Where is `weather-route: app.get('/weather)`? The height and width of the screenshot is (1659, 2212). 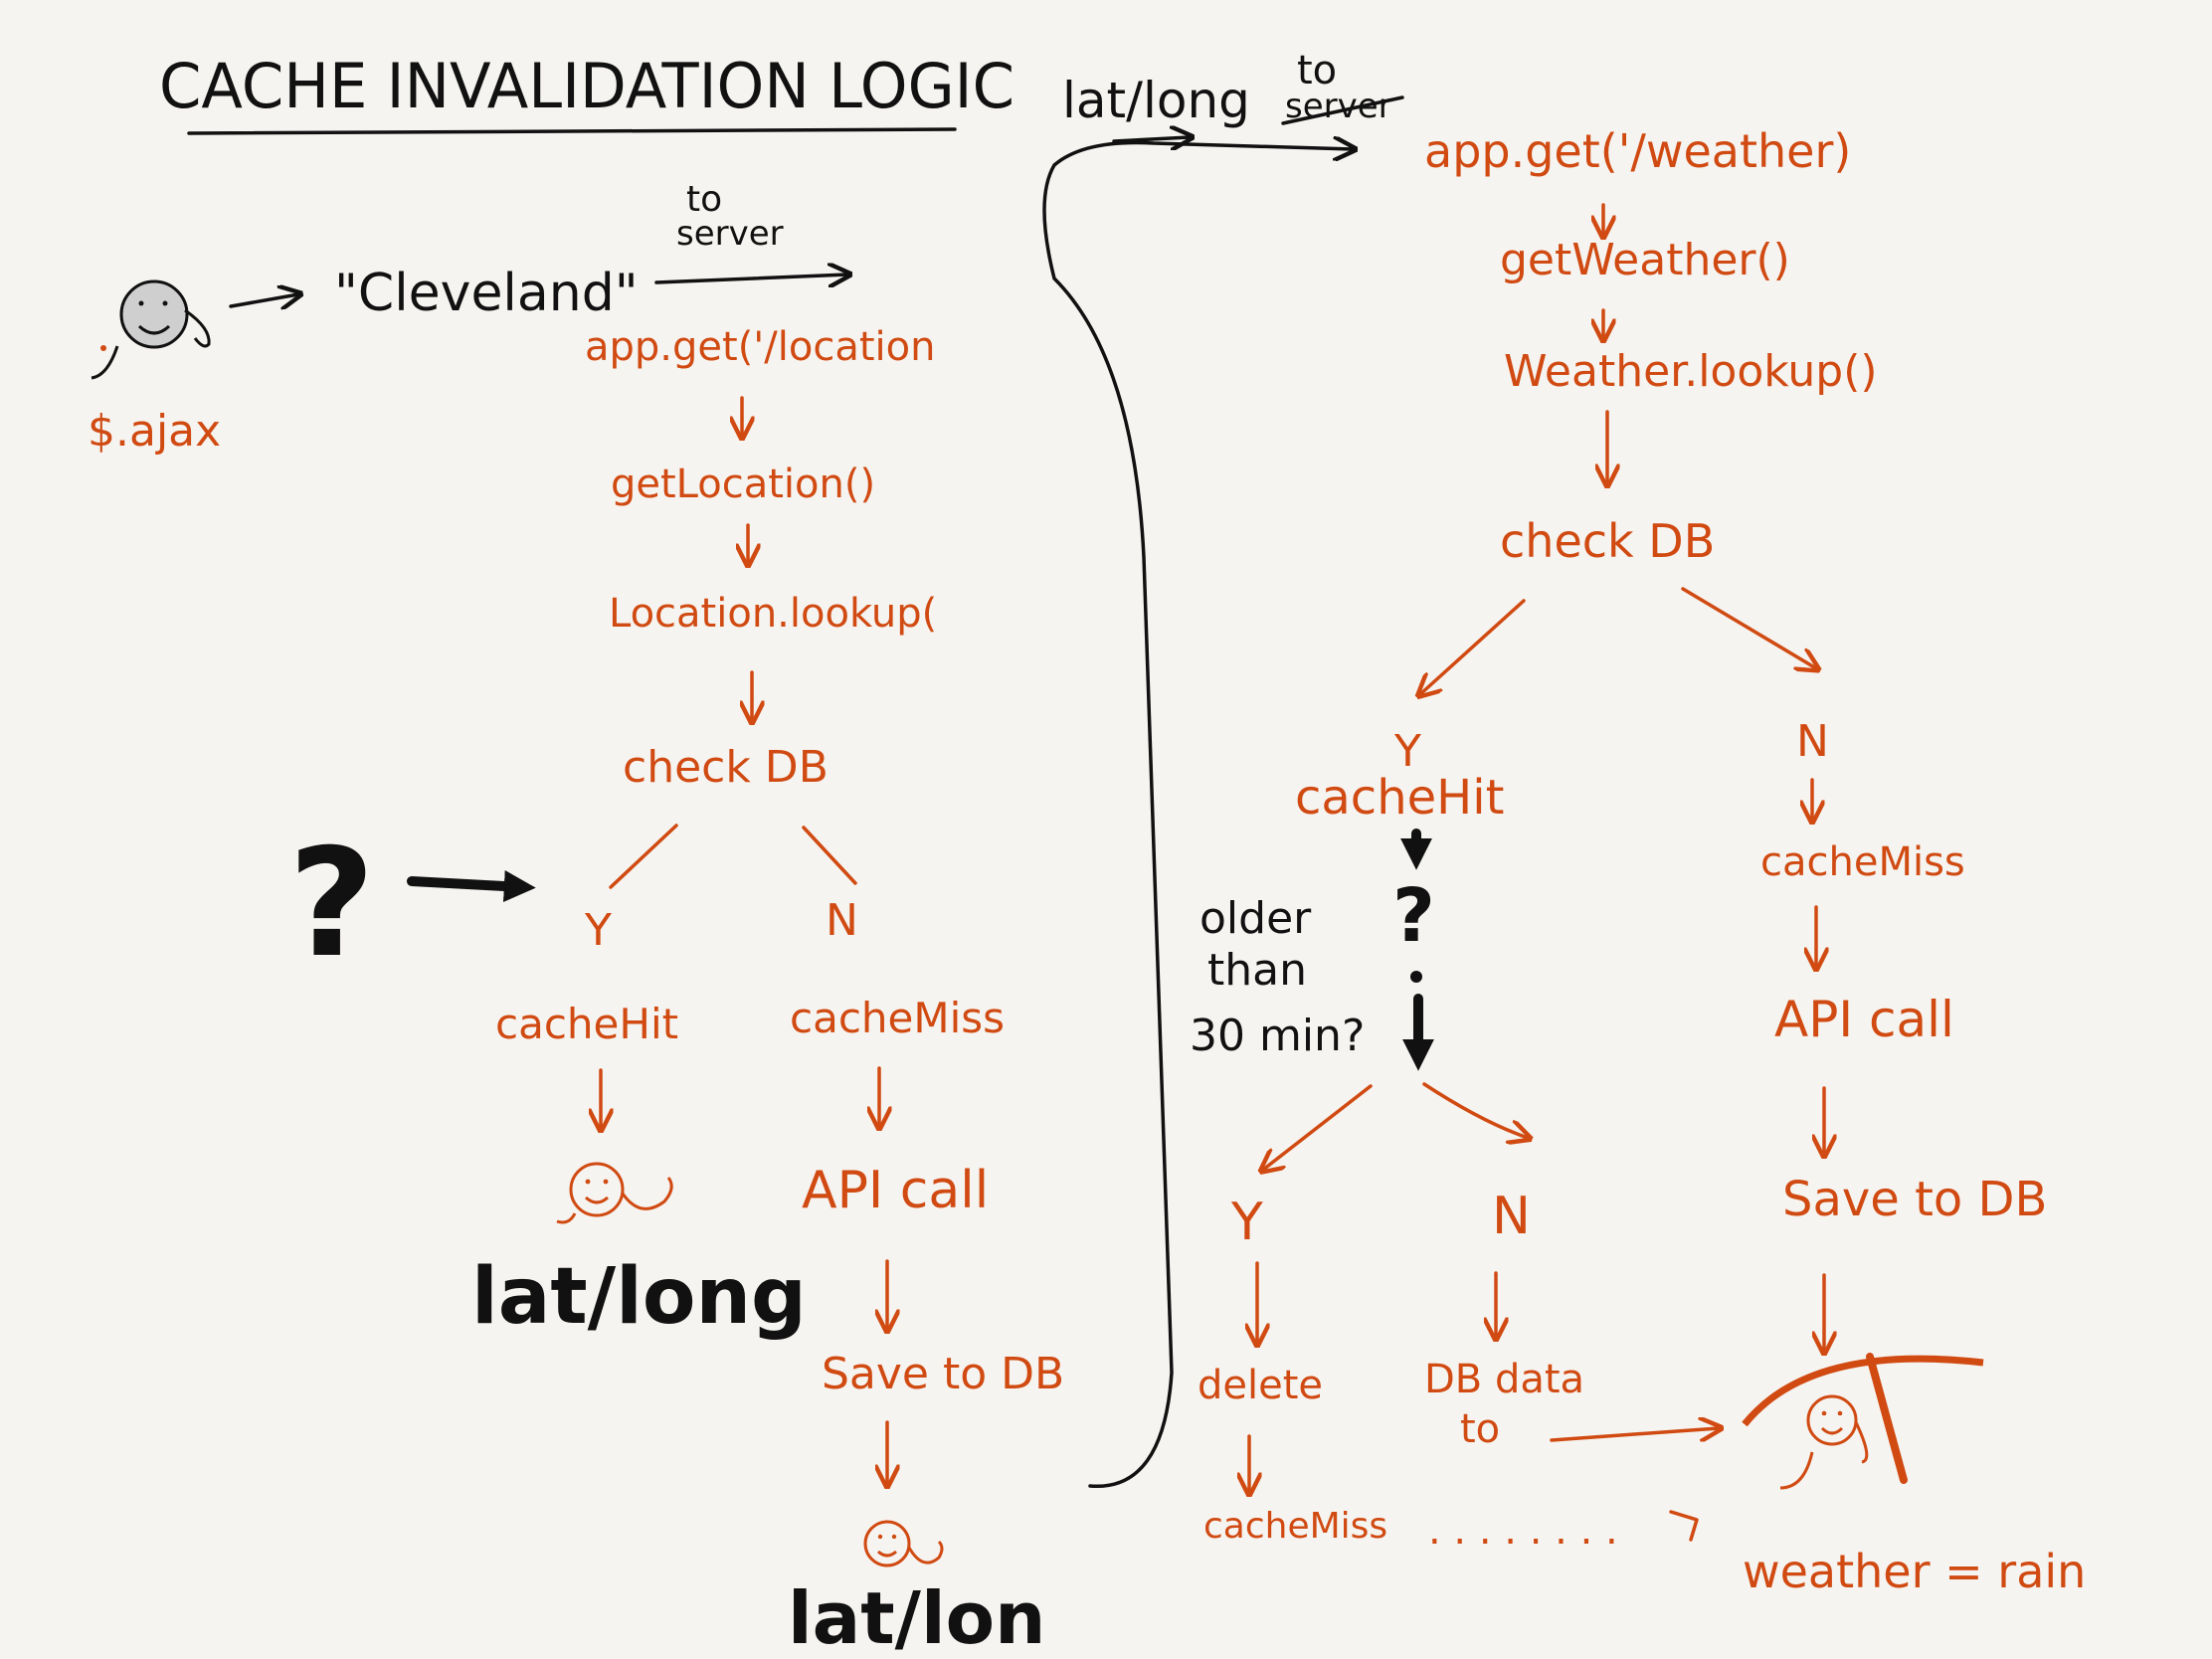 weather-route: app.get('/weather) is located at coordinates (1637, 151).